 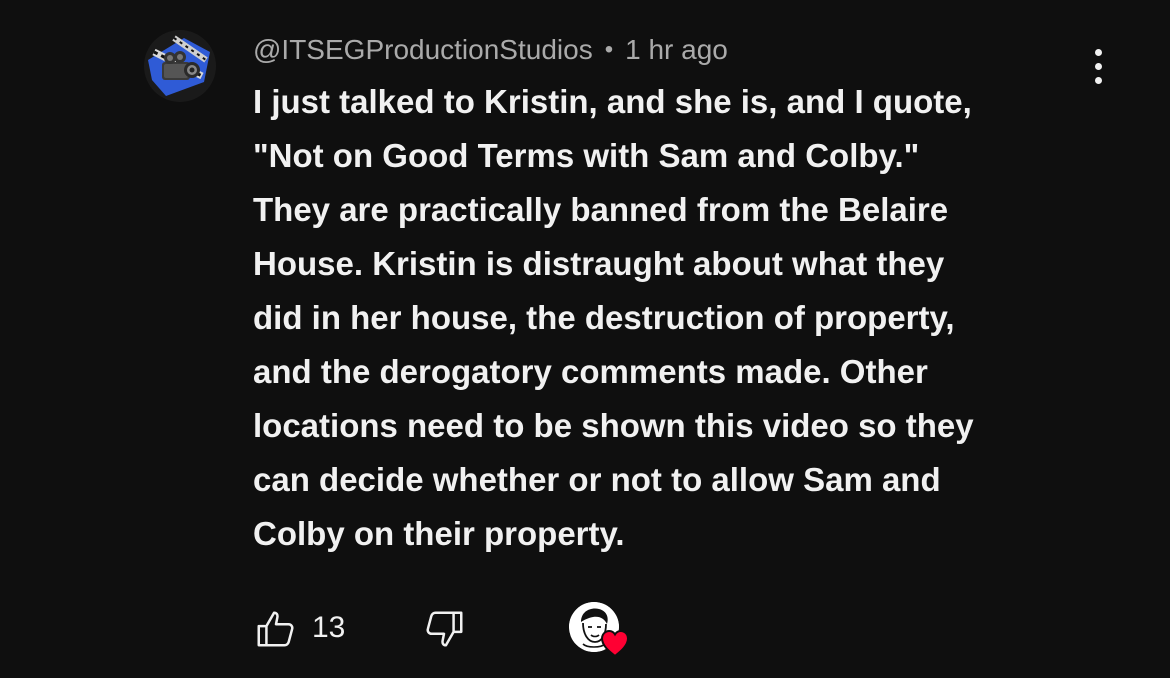 I want to click on author-name: @ITSEGProductionStudios, so click(x=423, y=50).